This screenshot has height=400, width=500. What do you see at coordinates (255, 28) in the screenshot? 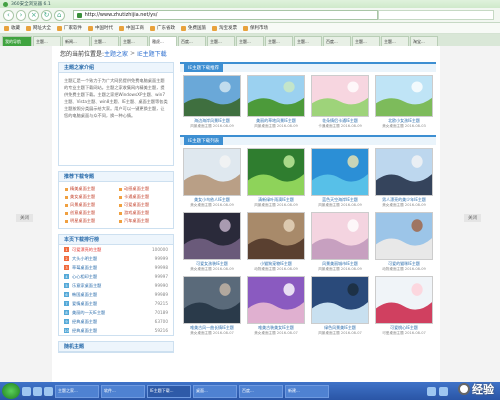
I see `bookmark-item: 保利市场` at bounding box center [255, 28].